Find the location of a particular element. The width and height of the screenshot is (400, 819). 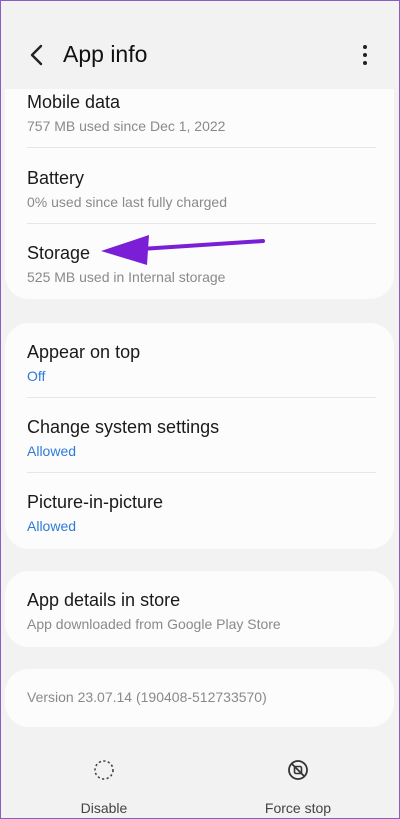

storage-label: Storage is located at coordinates (59, 253).